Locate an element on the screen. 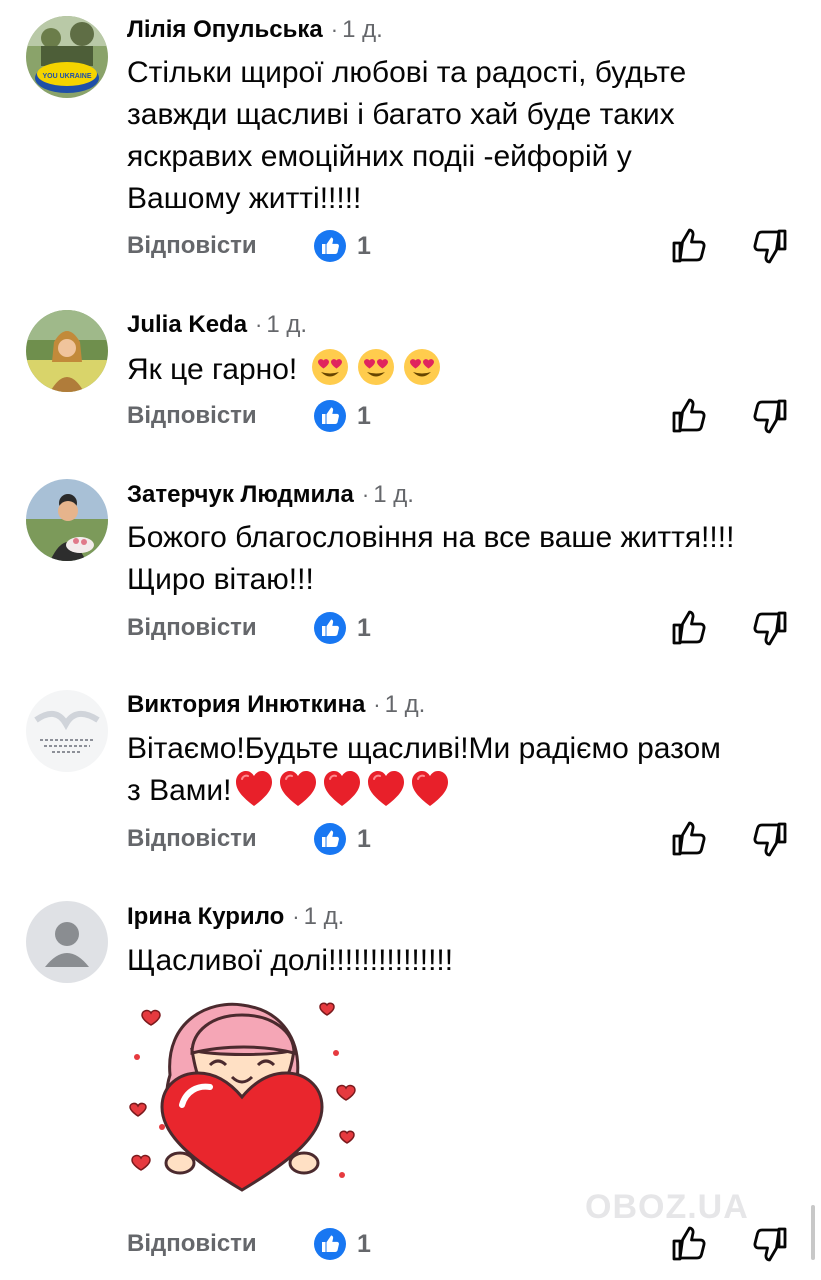 This screenshot has width=821, height=1280. comment-header: Julia Keda · 1 д. is located at coordinates (217, 325).